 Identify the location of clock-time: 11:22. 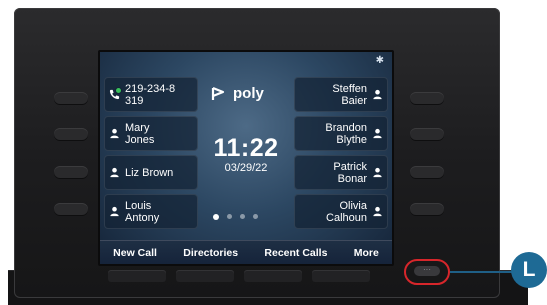
(246, 148).